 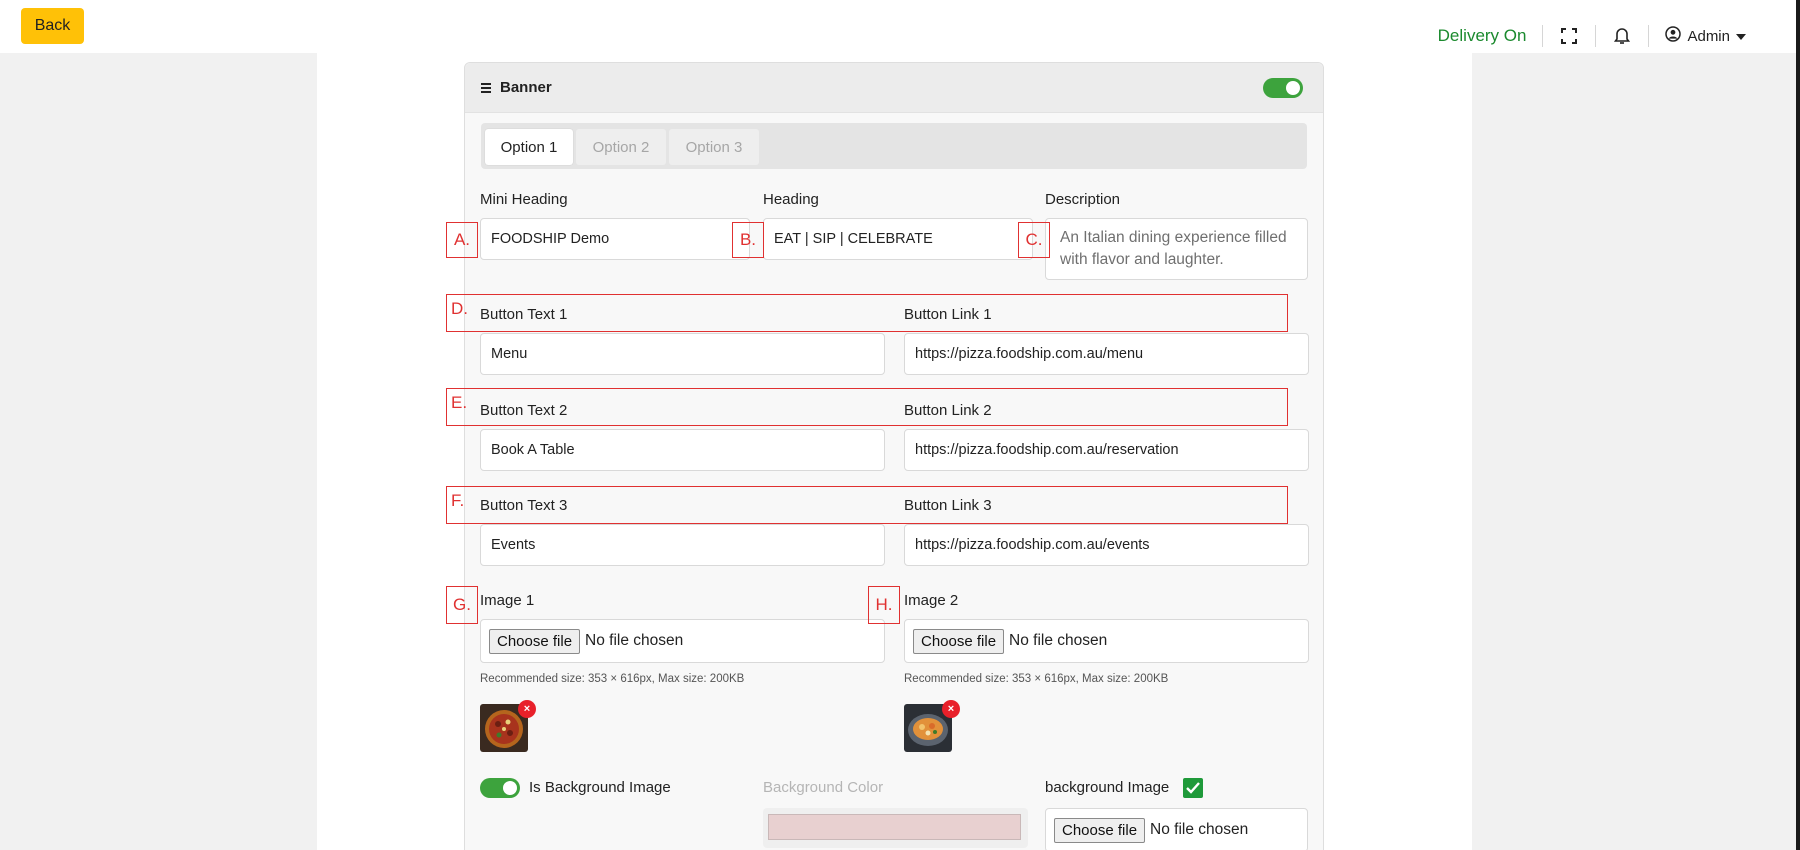 I want to click on mini-heading-label: Mini Heading, so click(x=524, y=199).